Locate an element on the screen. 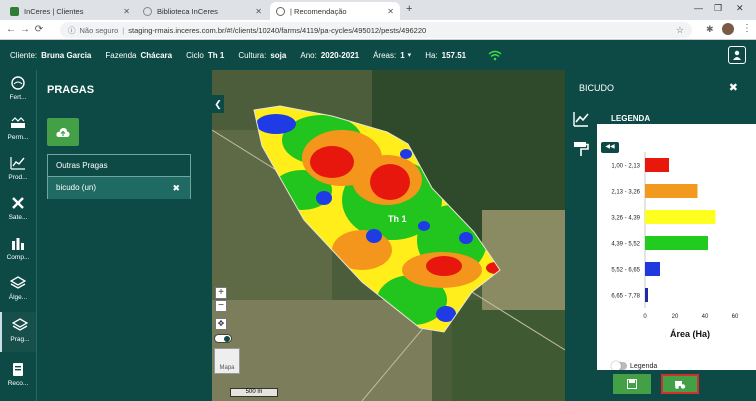 The width and height of the screenshot is (756, 401). category-label: 4,39 - 5,52 is located at coordinates (625, 245).